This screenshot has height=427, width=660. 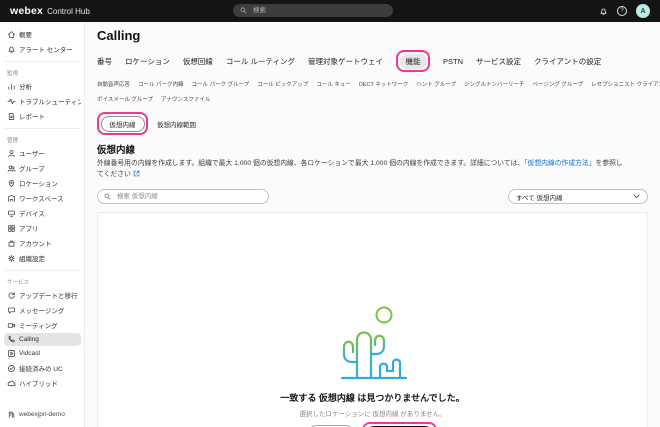 What do you see at coordinates (399, 424) in the screenshot?
I see `annotation-highlight-create-button: 仮想内線 を作成` at bounding box center [399, 424].